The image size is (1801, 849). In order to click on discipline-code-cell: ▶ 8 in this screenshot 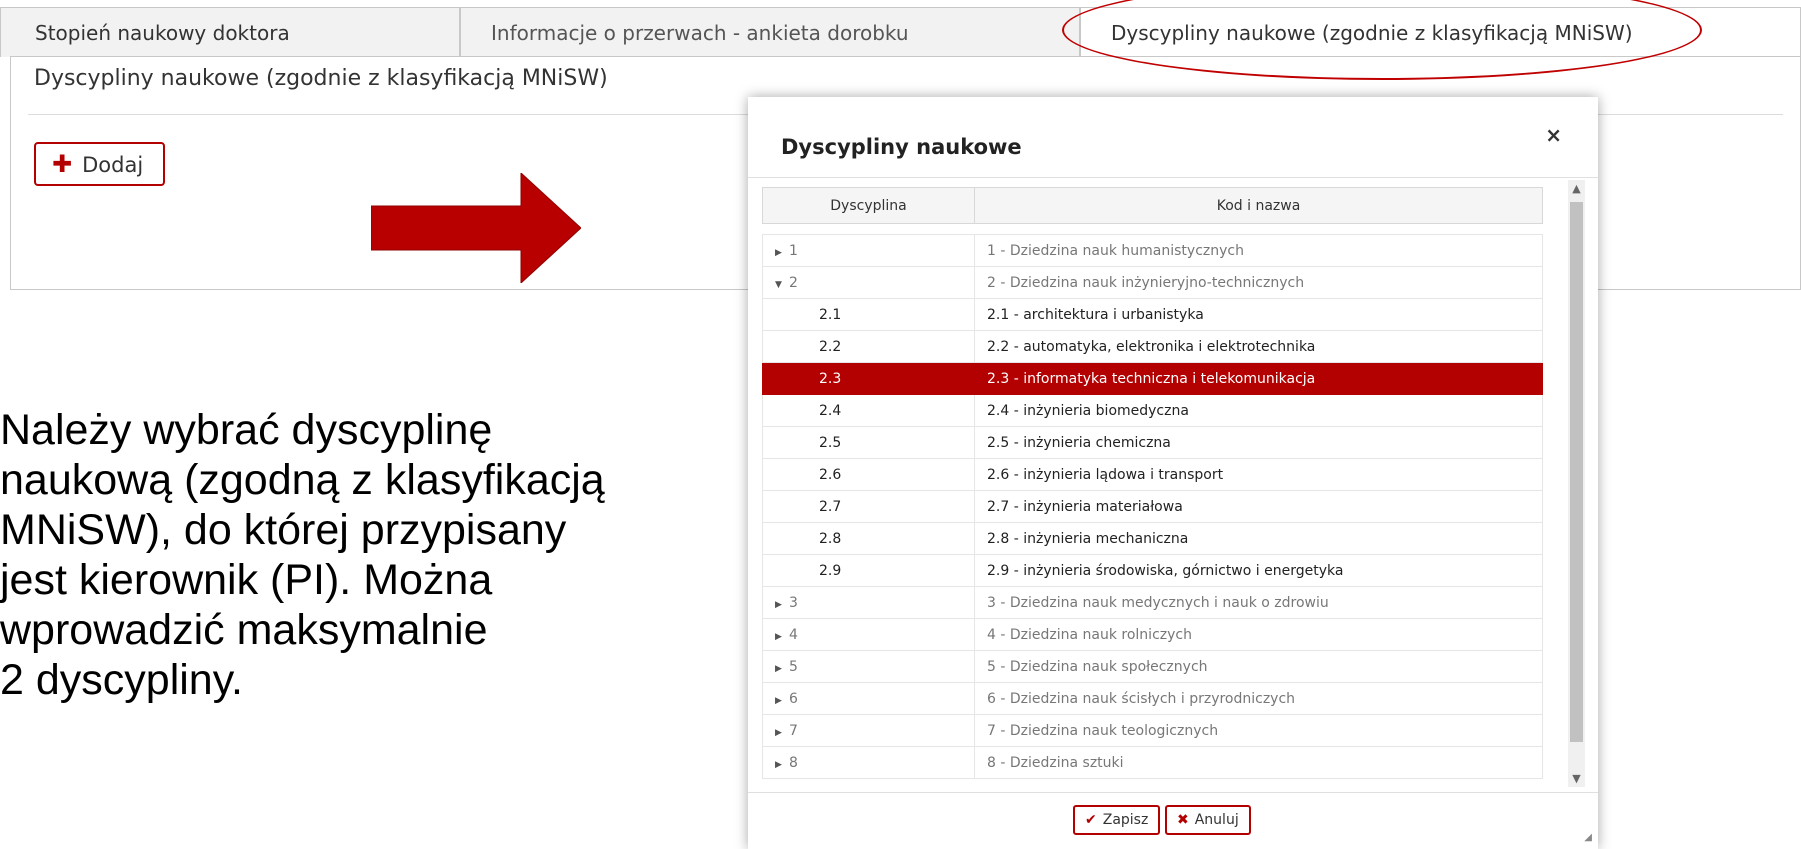, I will do `click(868, 762)`.